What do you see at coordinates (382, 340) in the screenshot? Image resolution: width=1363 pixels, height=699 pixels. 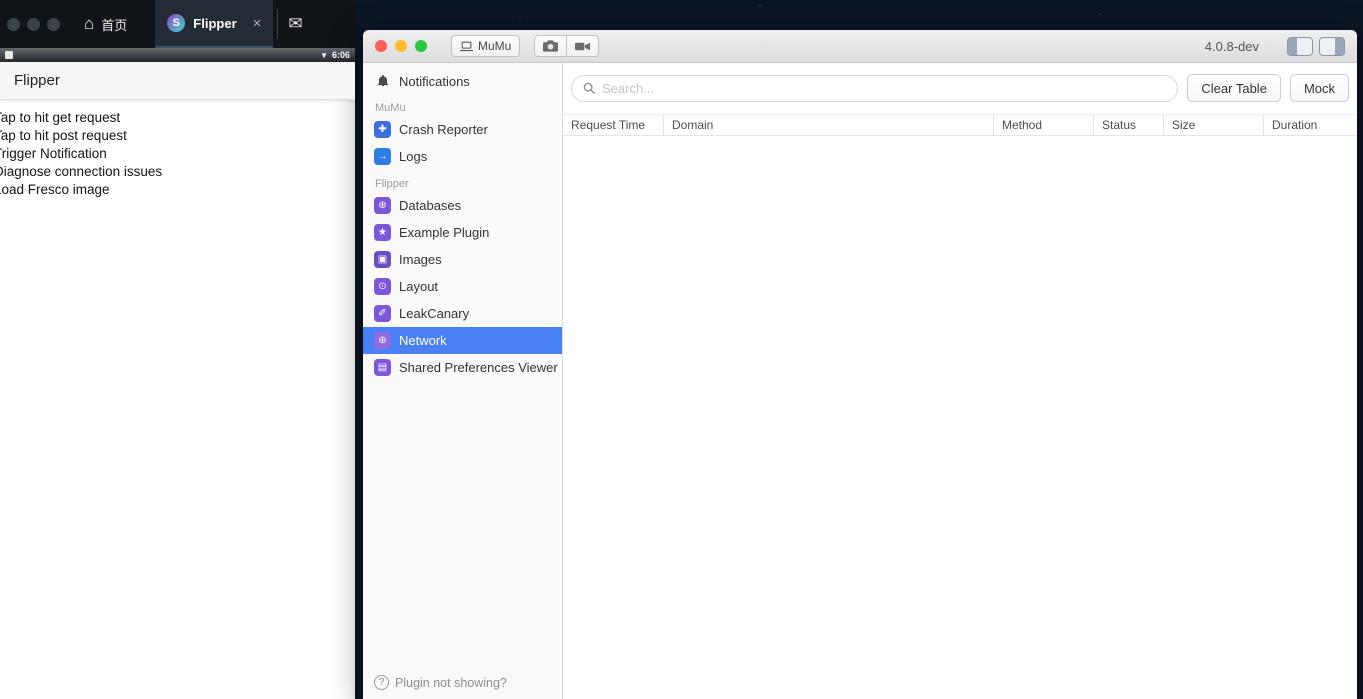 I see `network-icon: ⊕` at bounding box center [382, 340].